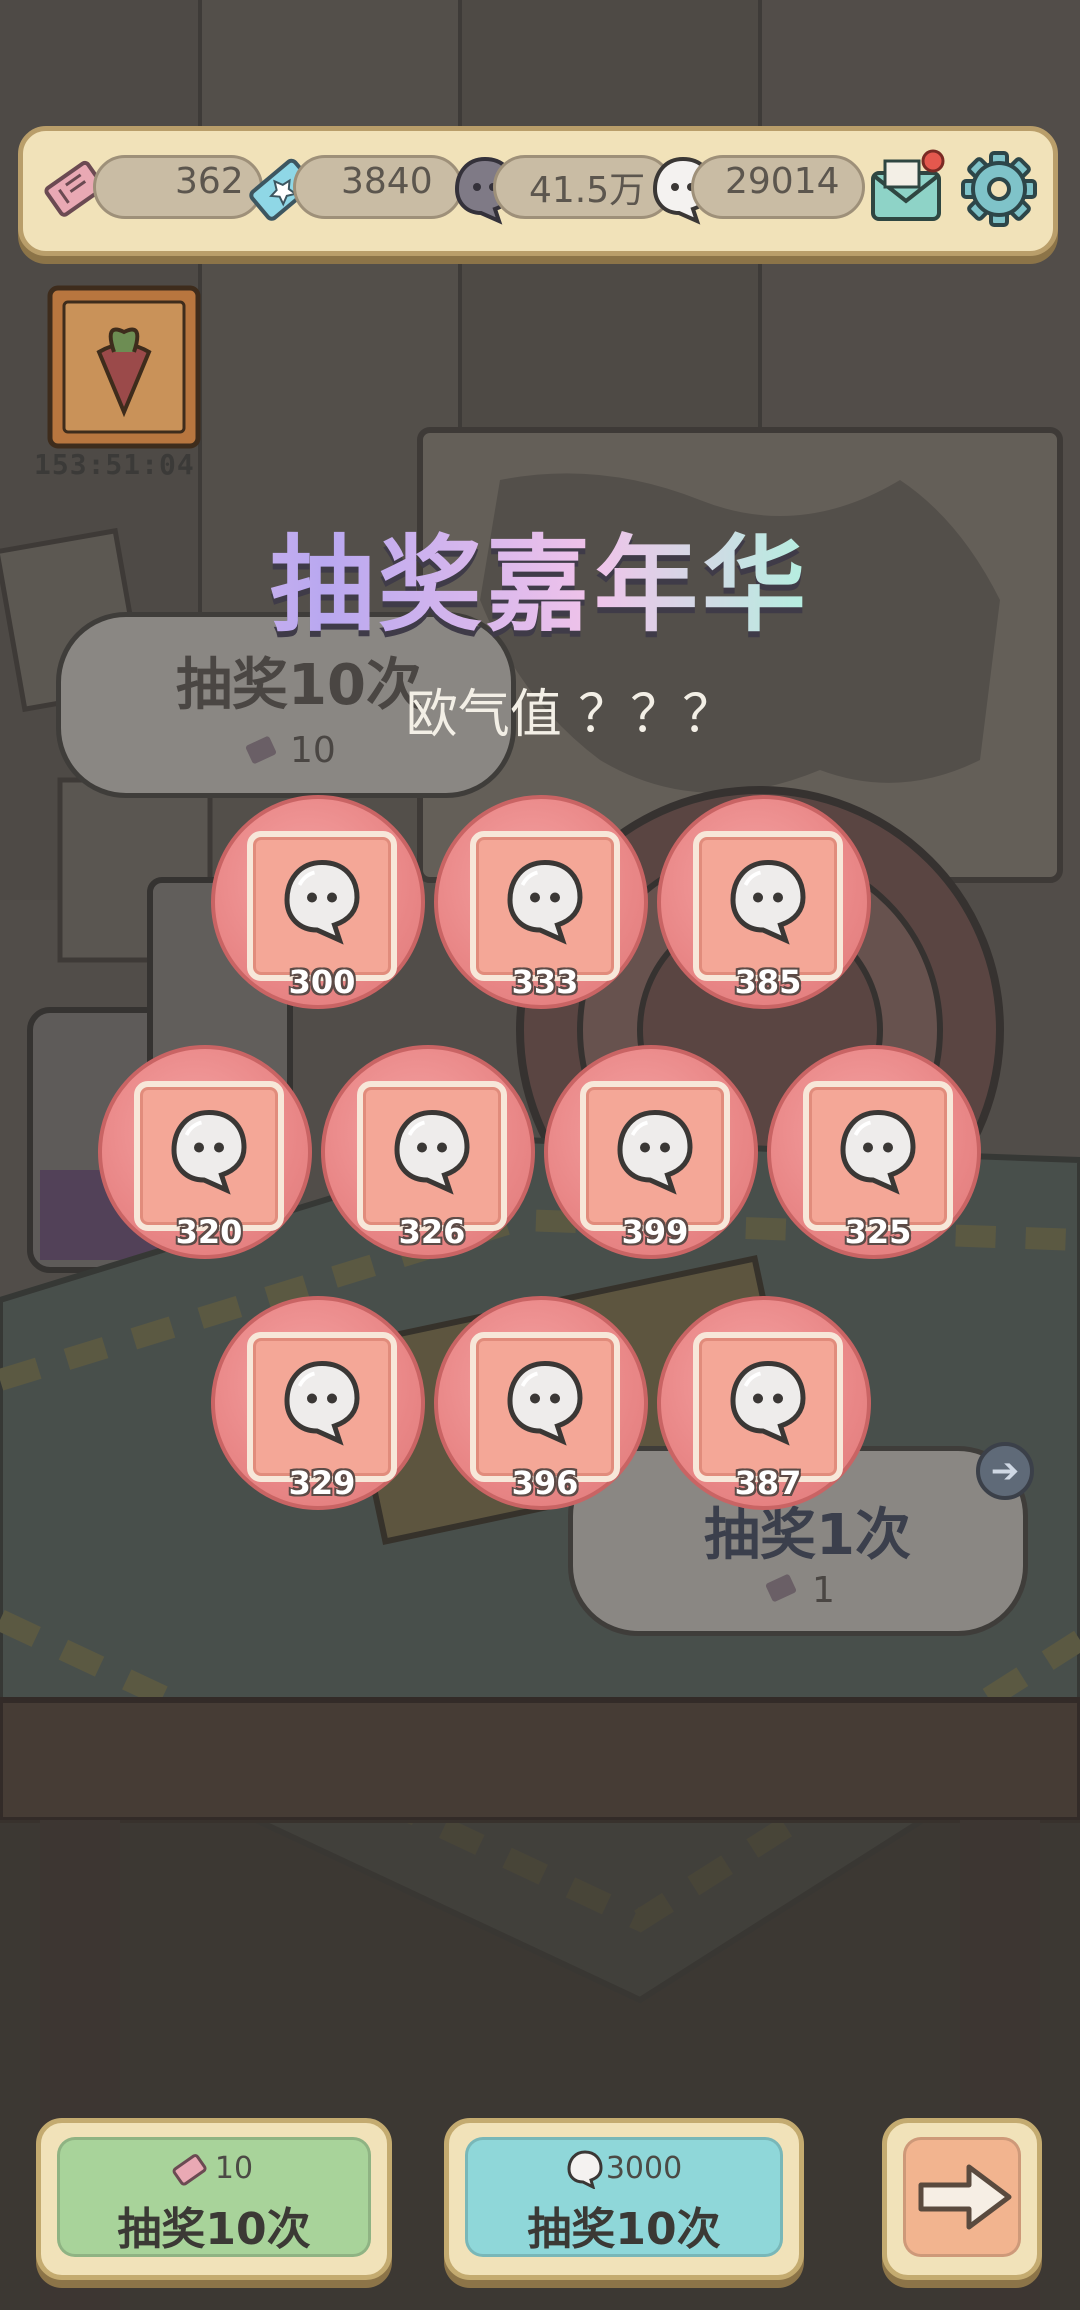  What do you see at coordinates (214, 2229) in the screenshot?
I see `draw-10-ticket-label: 抽奖10次` at bounding box center [214, 2229].